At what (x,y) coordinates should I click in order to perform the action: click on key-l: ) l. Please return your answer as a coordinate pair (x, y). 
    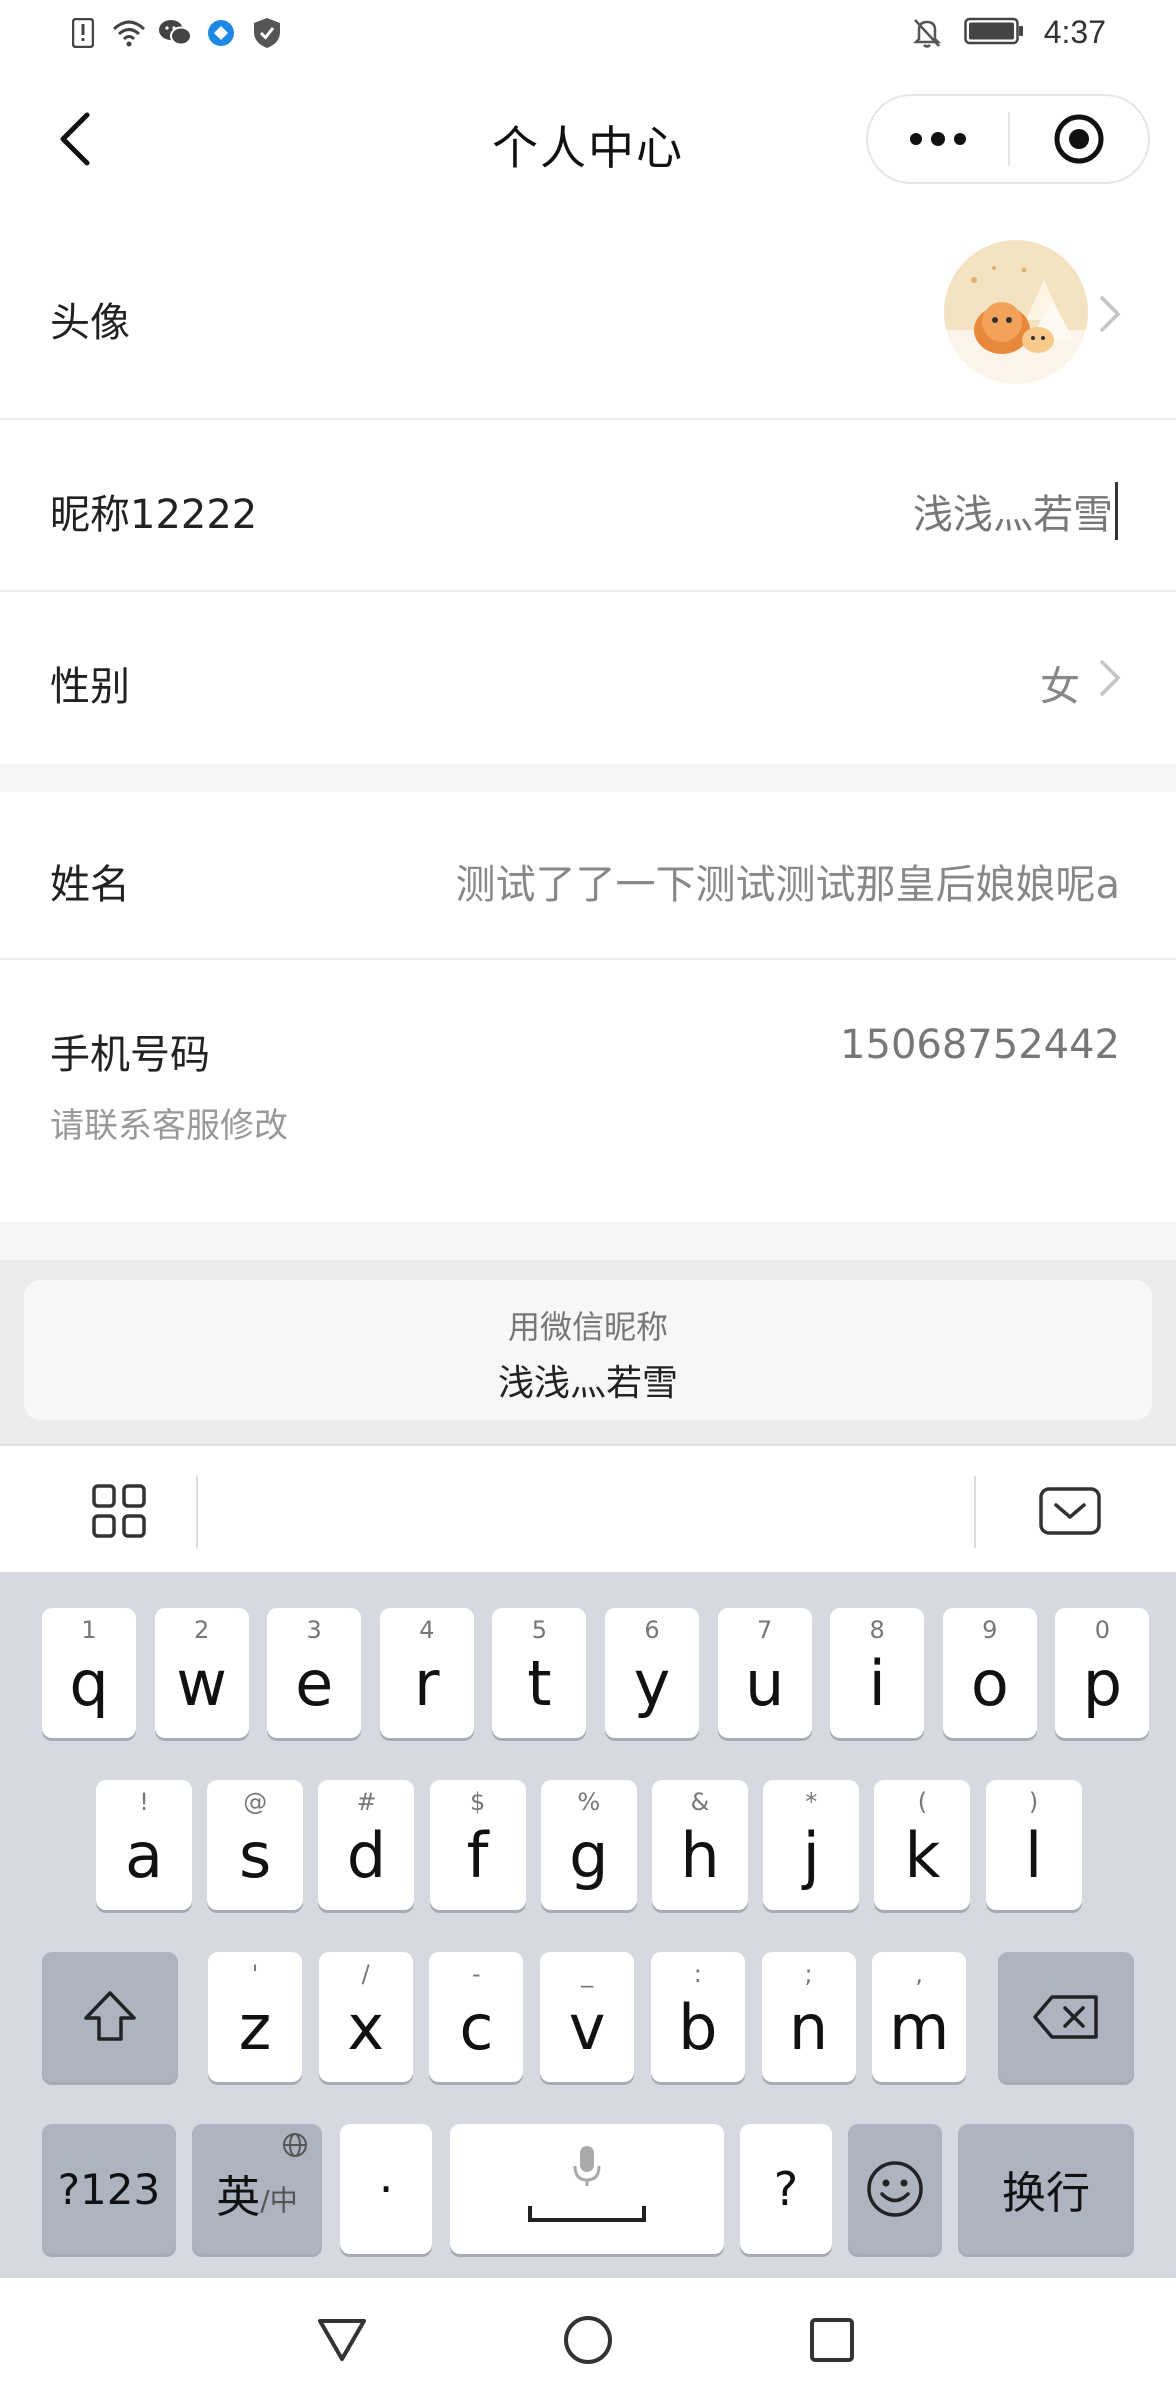
    Looking at the image, I should click on (1033, 1845).